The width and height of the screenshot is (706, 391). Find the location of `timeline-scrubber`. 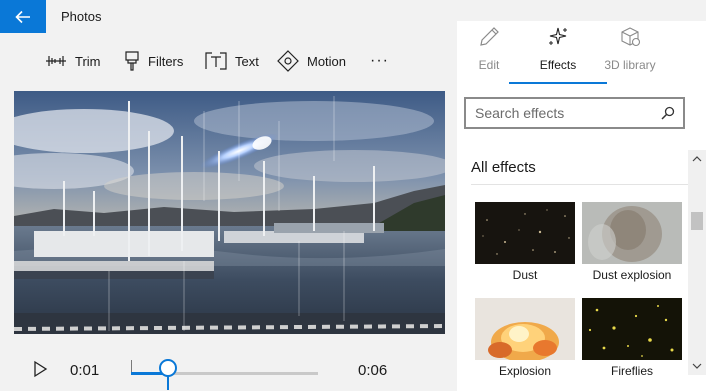

timeline-scrubber is located at coordinates (224, 374).